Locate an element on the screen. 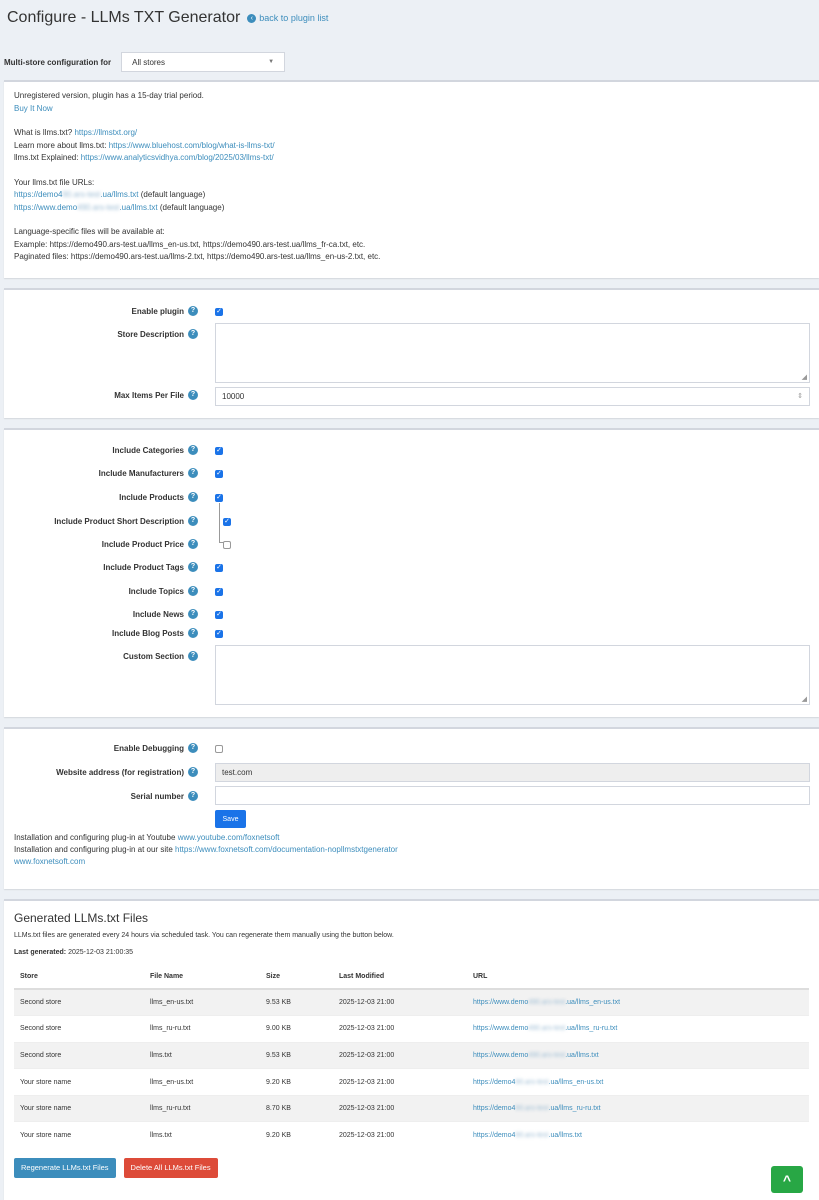 Image resolution: width=819 pixels, height=1200 pixels. delete-all-button: Delete All LLMs.txt Files is located at coordinates (170, 1167).